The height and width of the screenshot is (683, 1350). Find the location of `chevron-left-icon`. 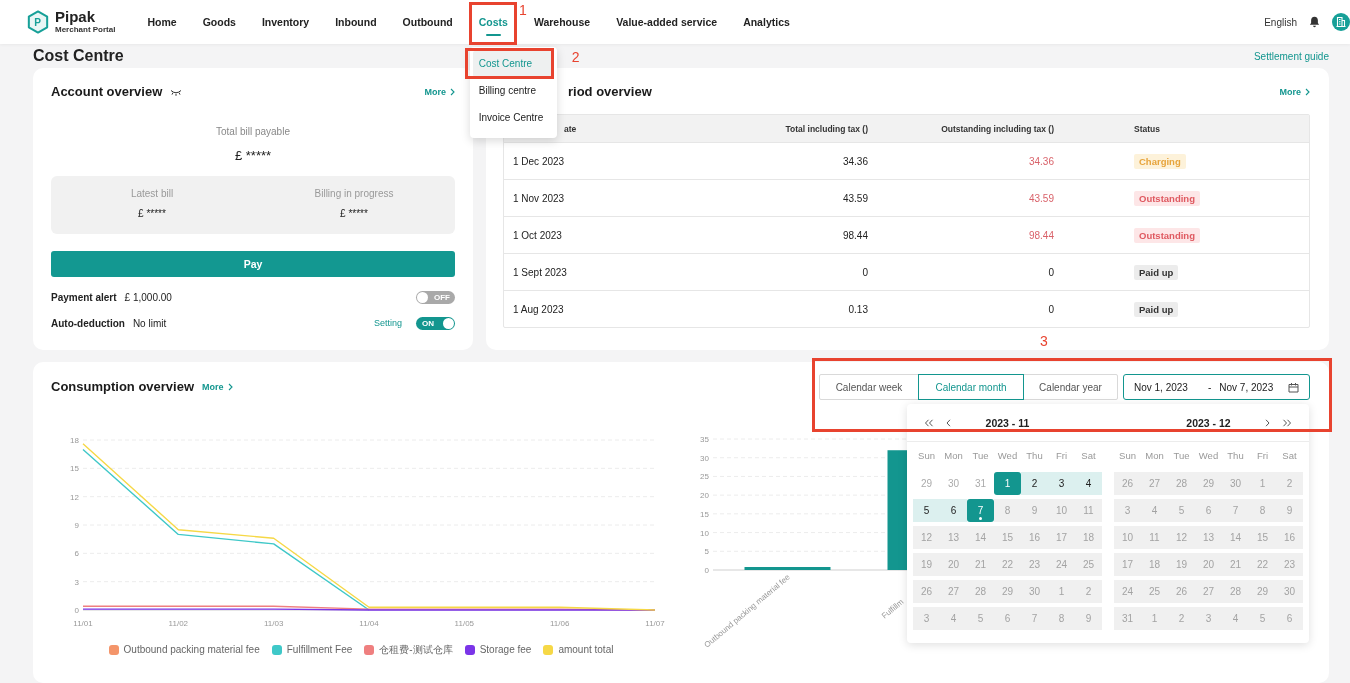

chevron-left-icon is located at coordinates (948, 422).